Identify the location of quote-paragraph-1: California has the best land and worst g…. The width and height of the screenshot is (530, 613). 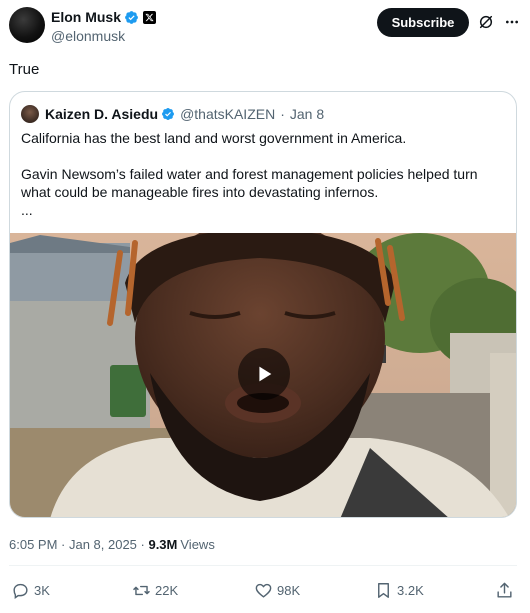
(214, 138).